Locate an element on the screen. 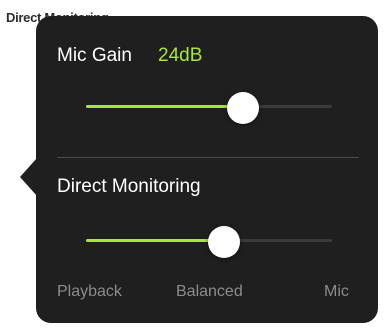 The image size is (385, 329). mic-gain-slider is located at coordinates (209, 108).